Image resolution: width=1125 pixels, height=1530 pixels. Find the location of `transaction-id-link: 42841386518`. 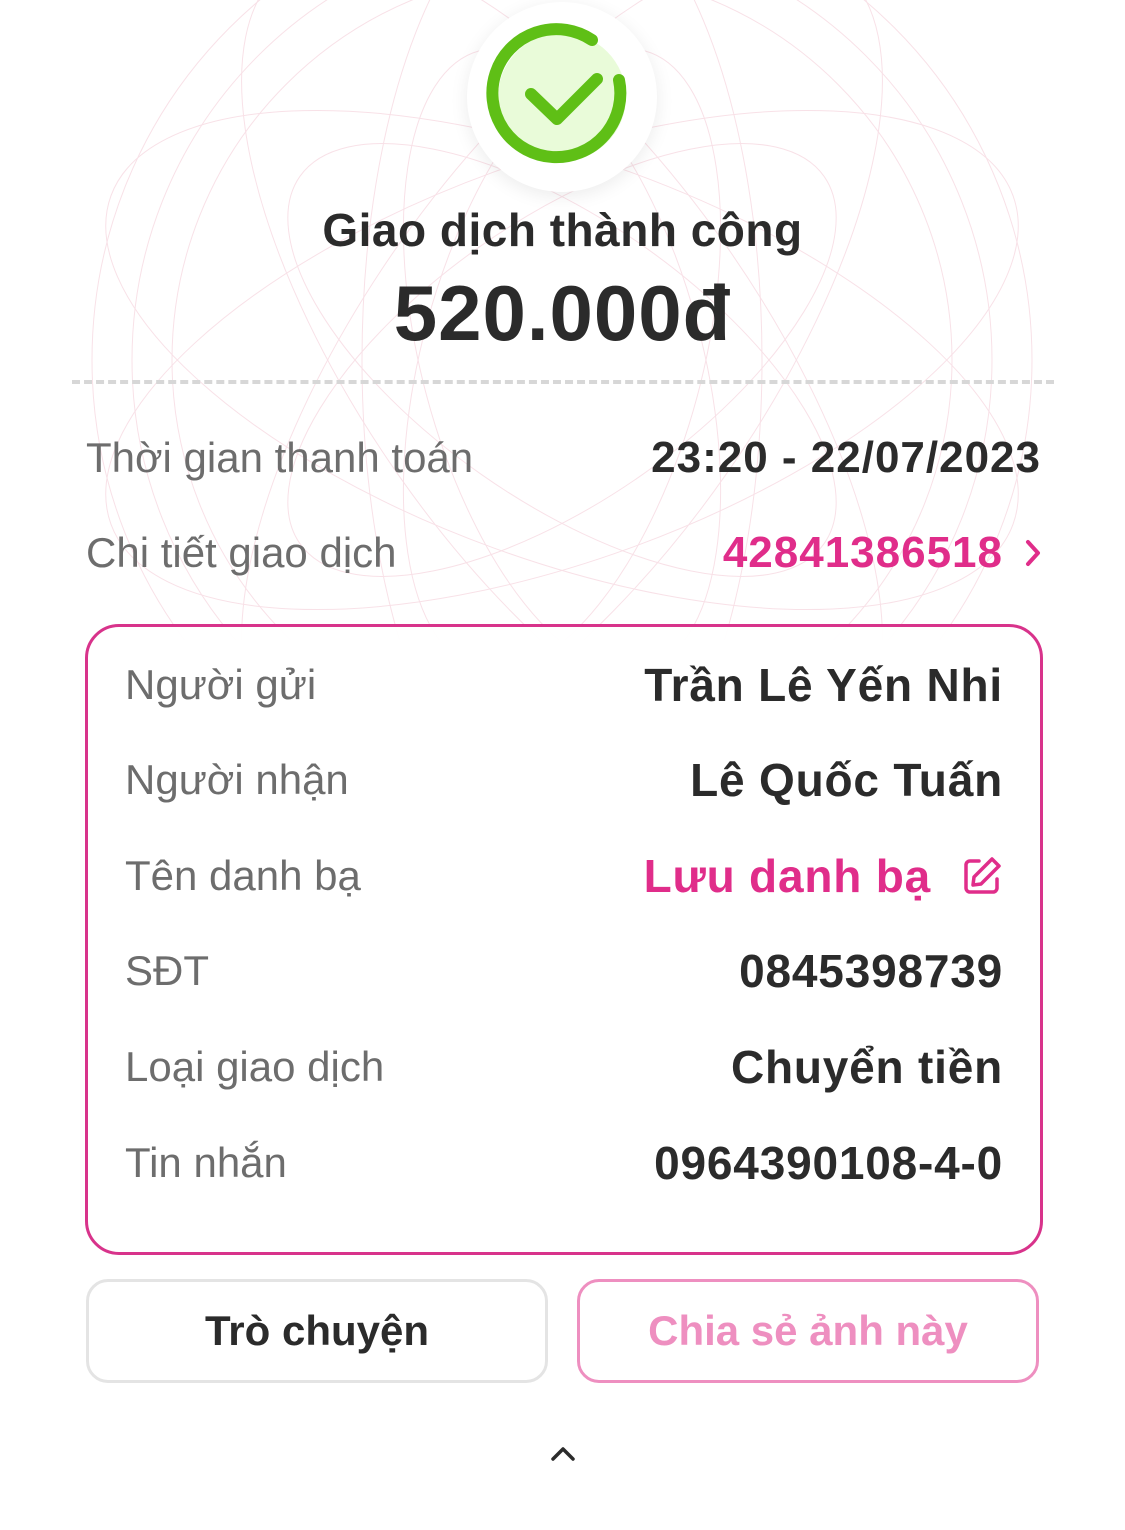

transaction-id-link: 42841386518 is located at coordinates (882, 553).